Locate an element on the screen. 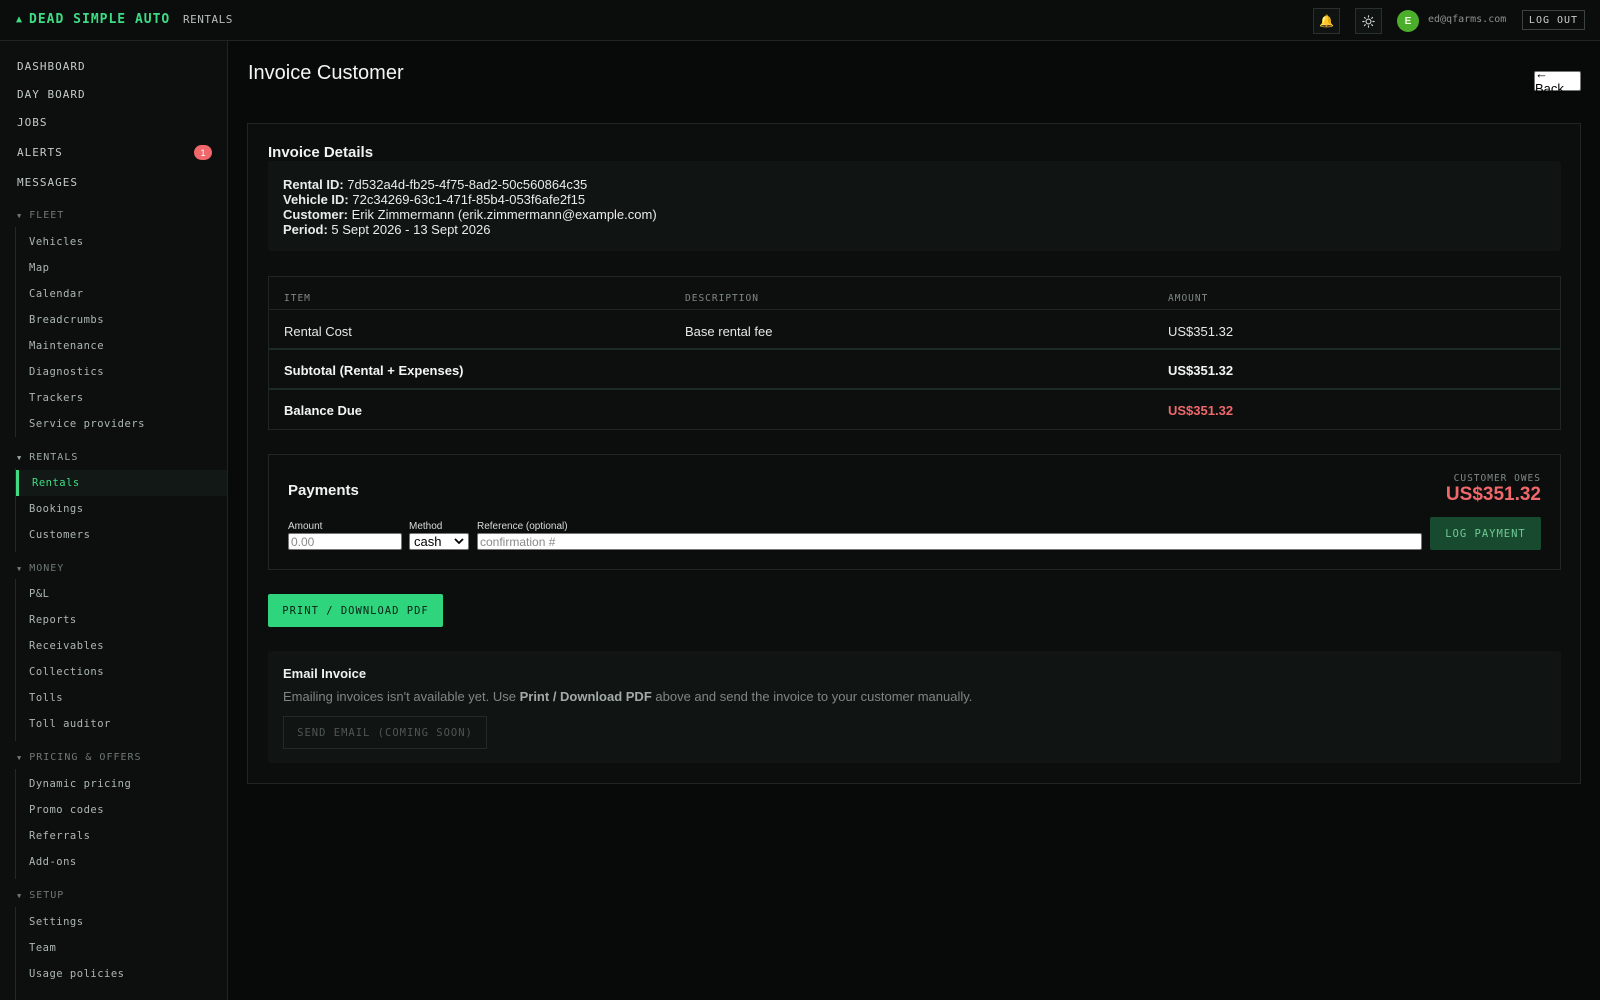 The height and width of the screenshot is (1000, 1600). sidebar-item-dynamic-pricing: Dynamic pricing is located at coordinates (80, 784).